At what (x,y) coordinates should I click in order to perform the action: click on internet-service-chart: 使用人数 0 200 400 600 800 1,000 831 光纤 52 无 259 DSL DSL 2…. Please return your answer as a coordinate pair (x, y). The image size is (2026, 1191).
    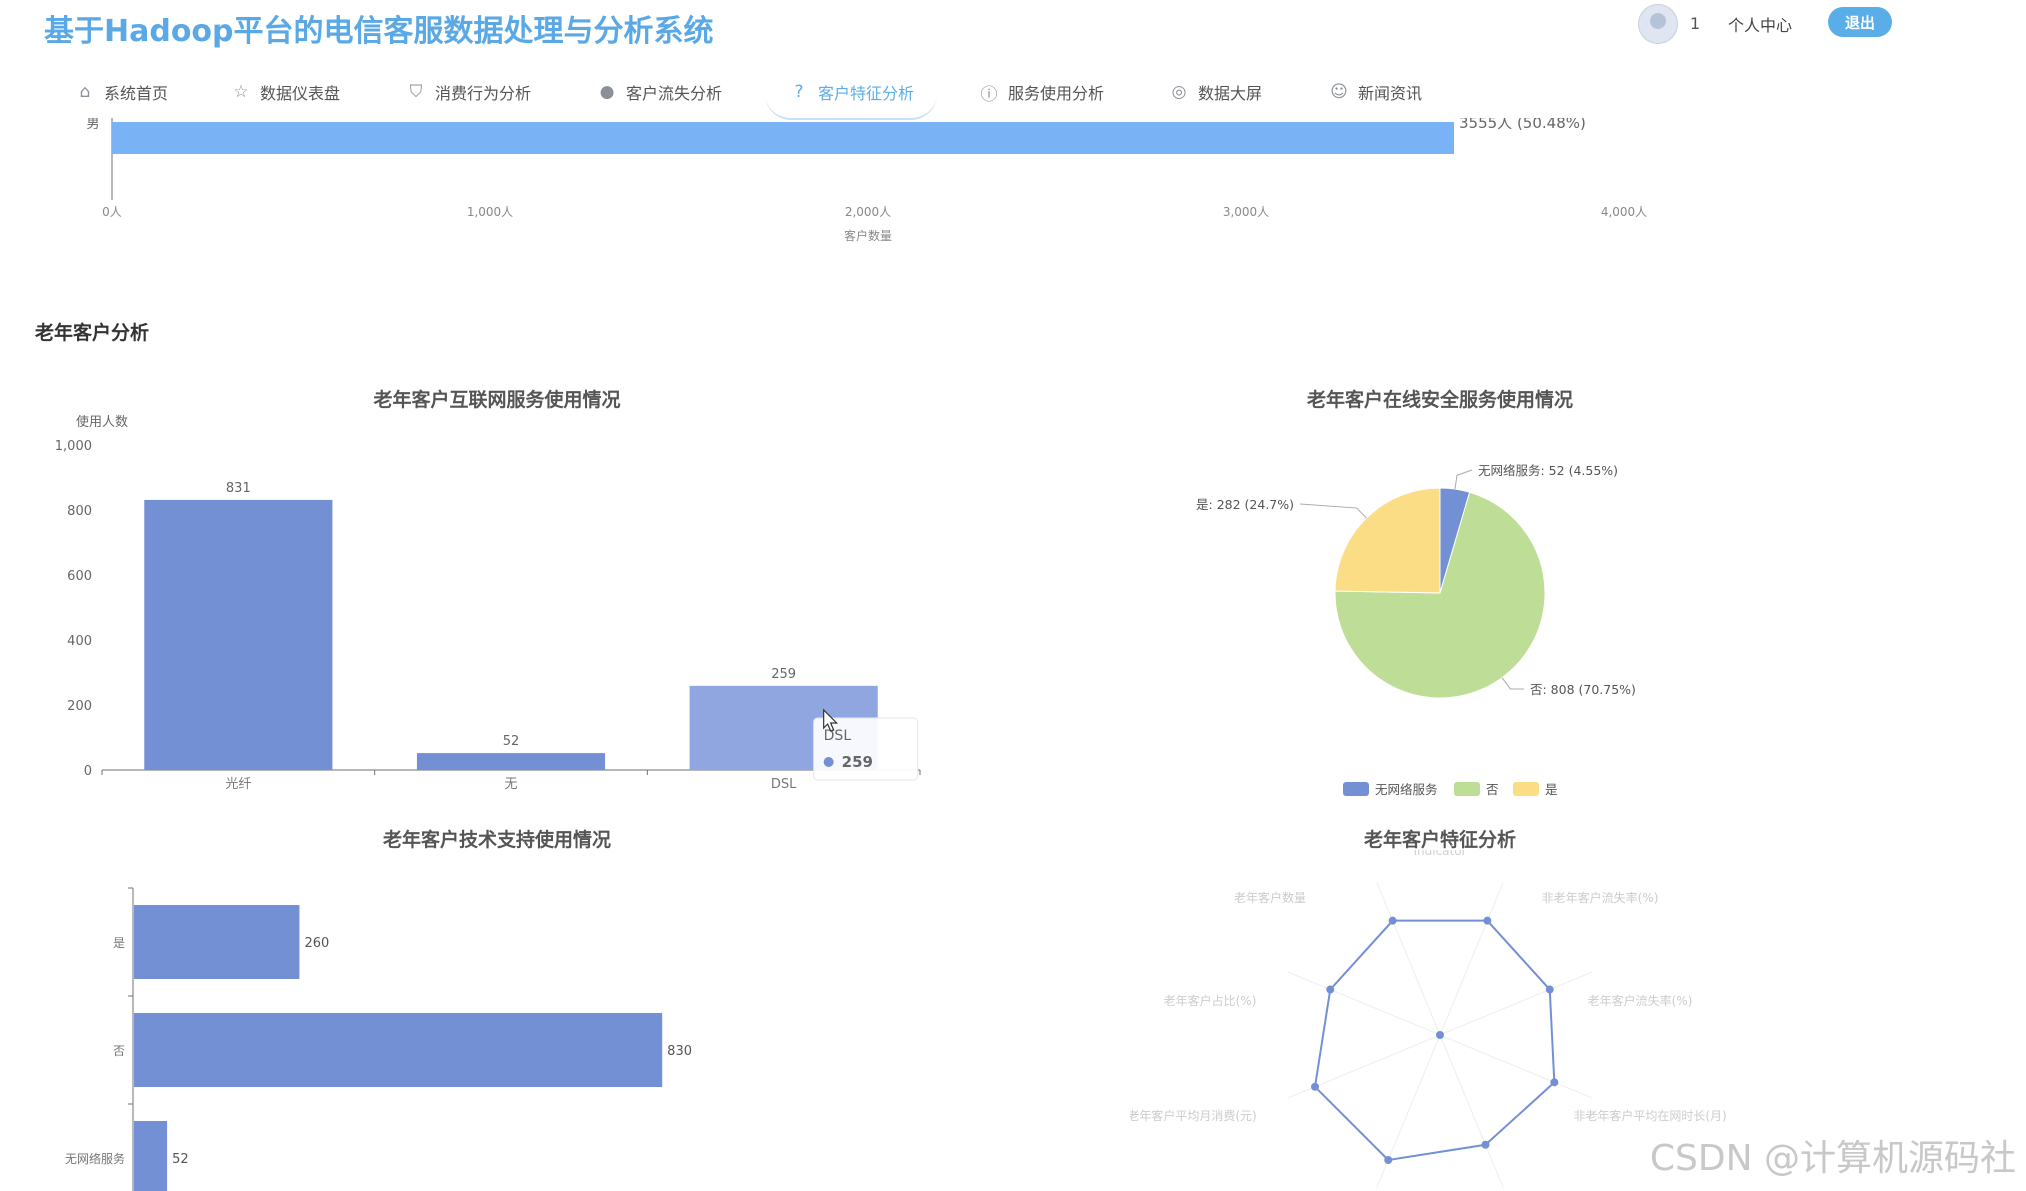
    Looking at the image, I should click on (490, 607).